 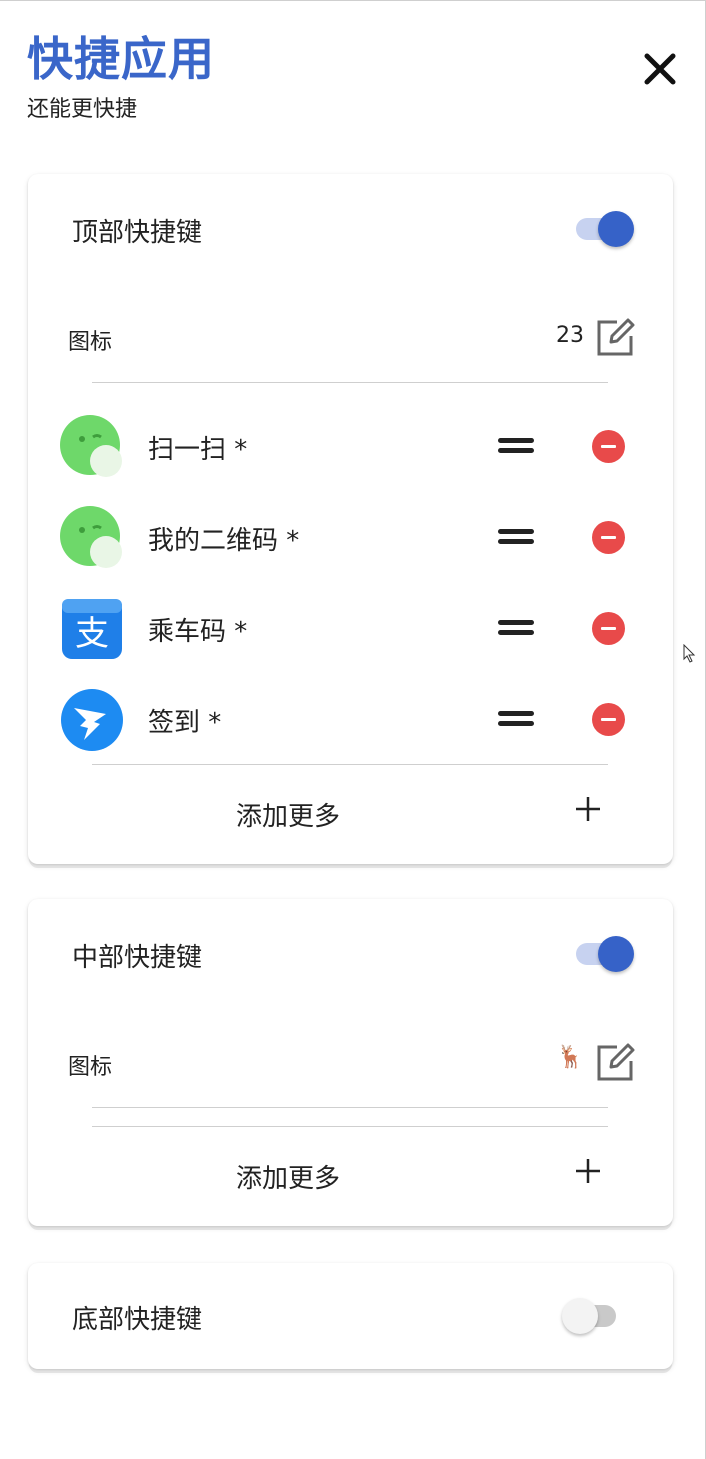 What do you see at coordinates (82, 109) in the screenshot?
I see `page-subtitle: 还能更快捷` at bounding box center [82, 109].